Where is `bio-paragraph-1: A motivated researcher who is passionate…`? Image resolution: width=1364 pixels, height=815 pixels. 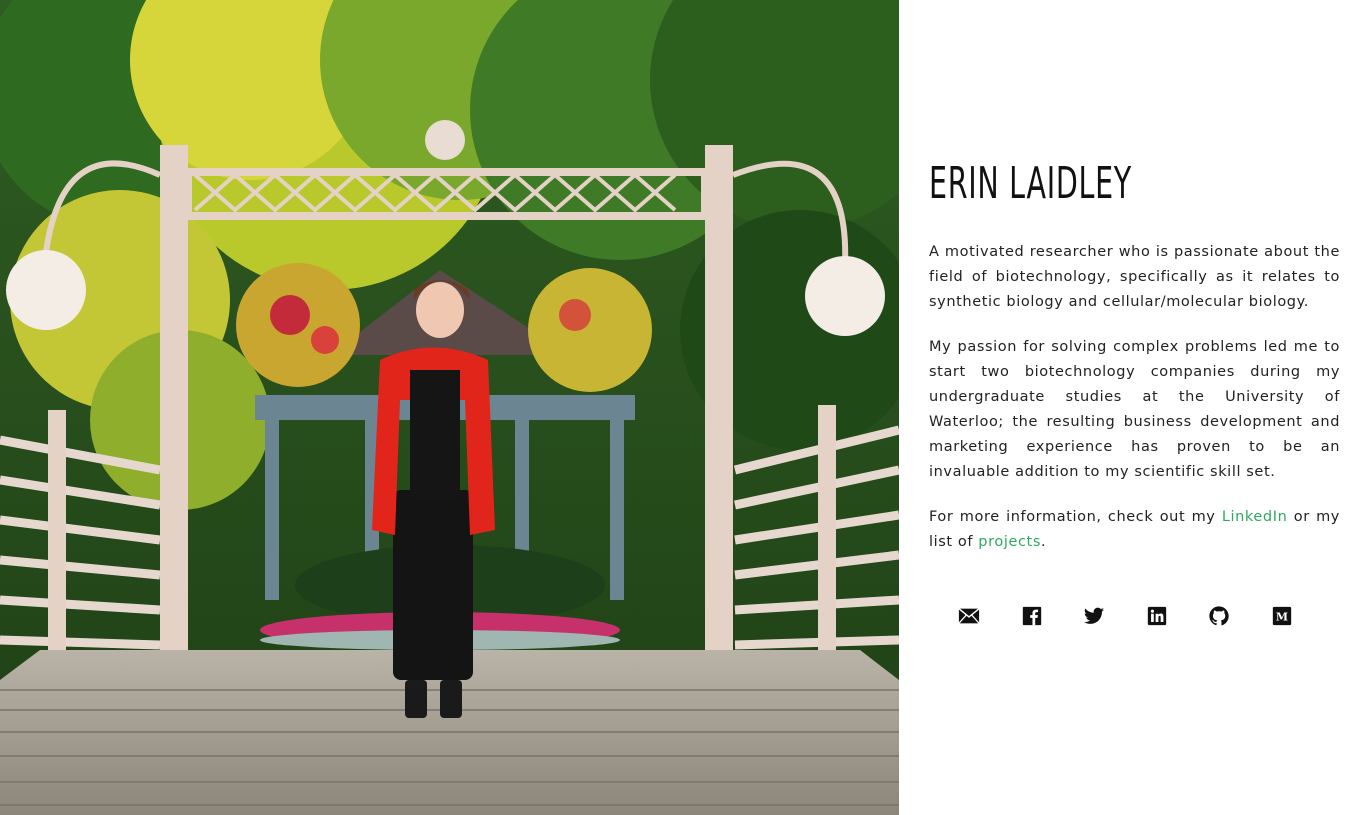 bio-paragraph-1: A motivated researcher who is passionate… is located at coordinates (1134, 277).